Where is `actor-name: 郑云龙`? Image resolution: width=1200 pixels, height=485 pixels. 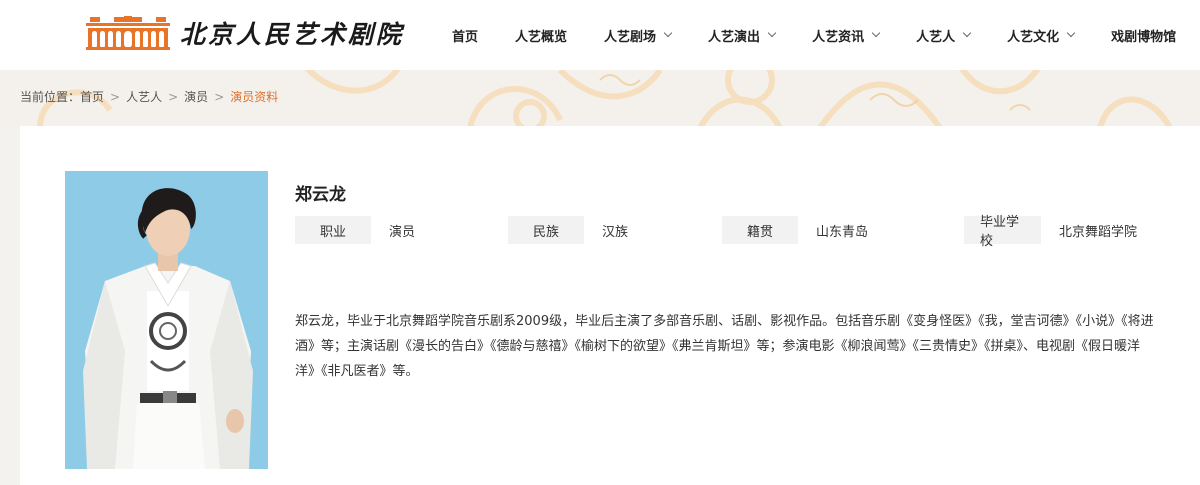
actor-name: 郑云龙 is located at coordinates (320, 195).